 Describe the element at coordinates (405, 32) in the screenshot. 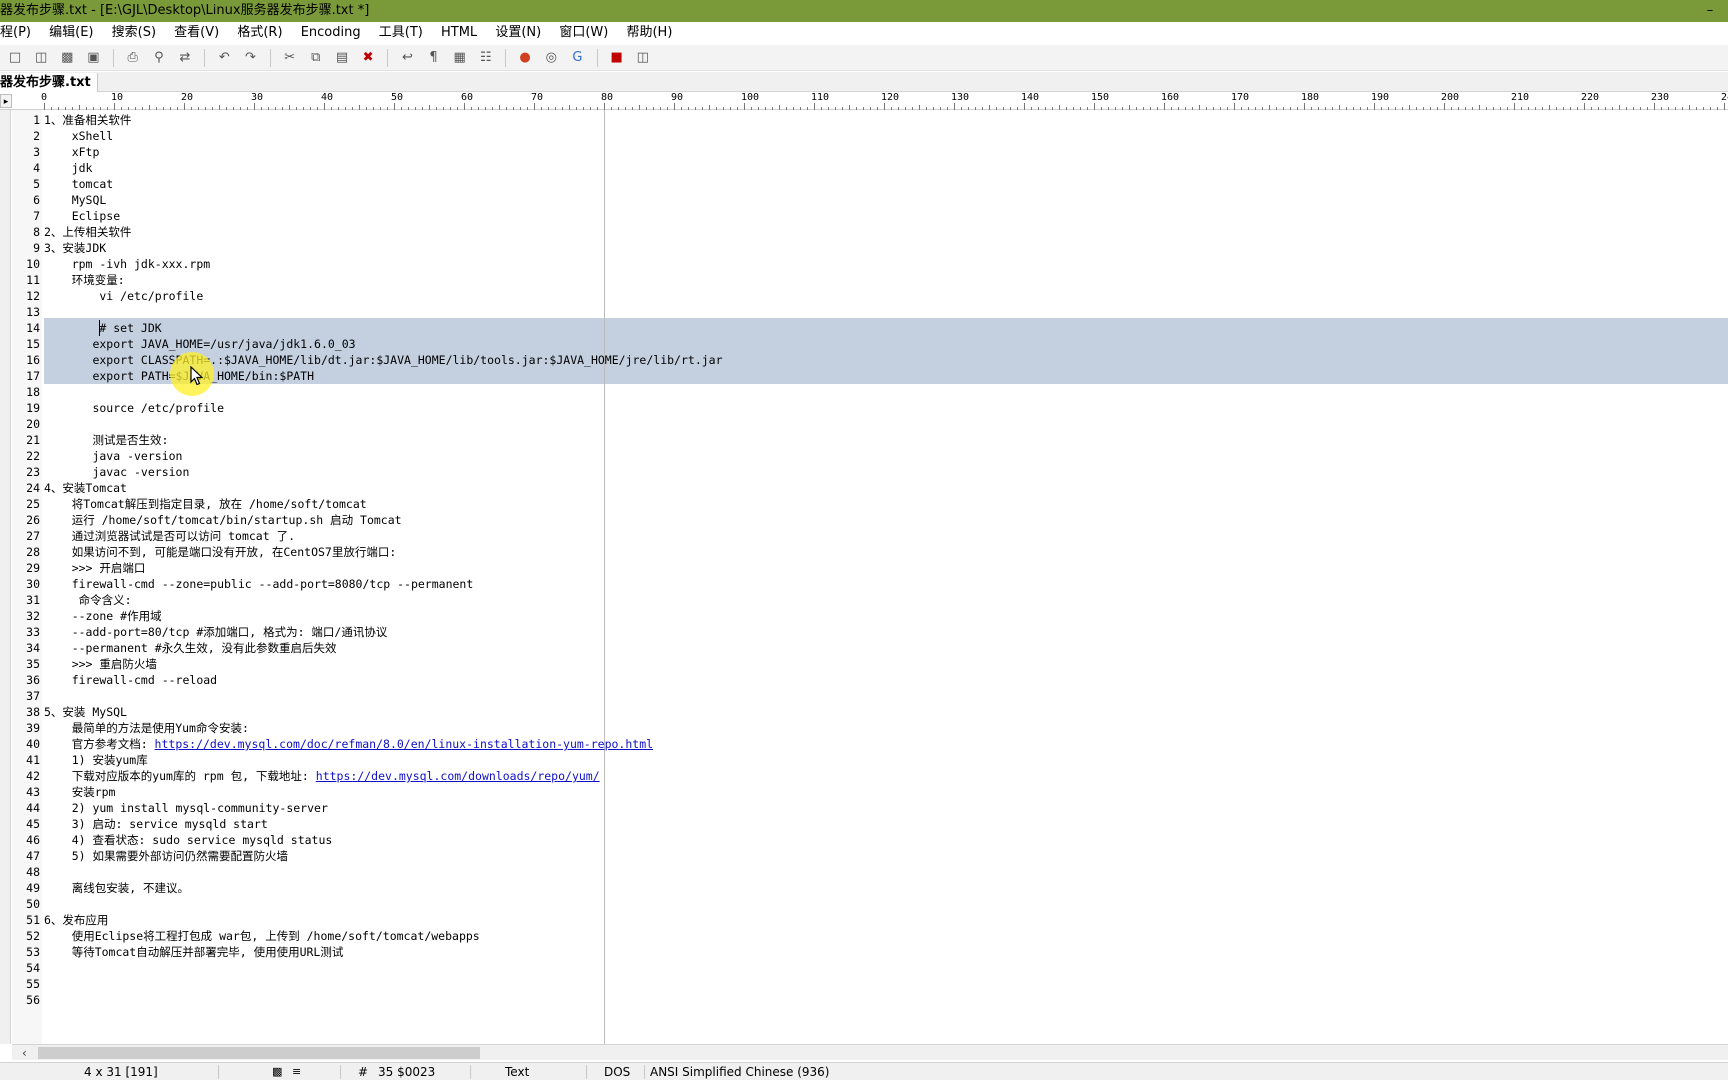

I see `menu-tools: 工具(T)` at that location.